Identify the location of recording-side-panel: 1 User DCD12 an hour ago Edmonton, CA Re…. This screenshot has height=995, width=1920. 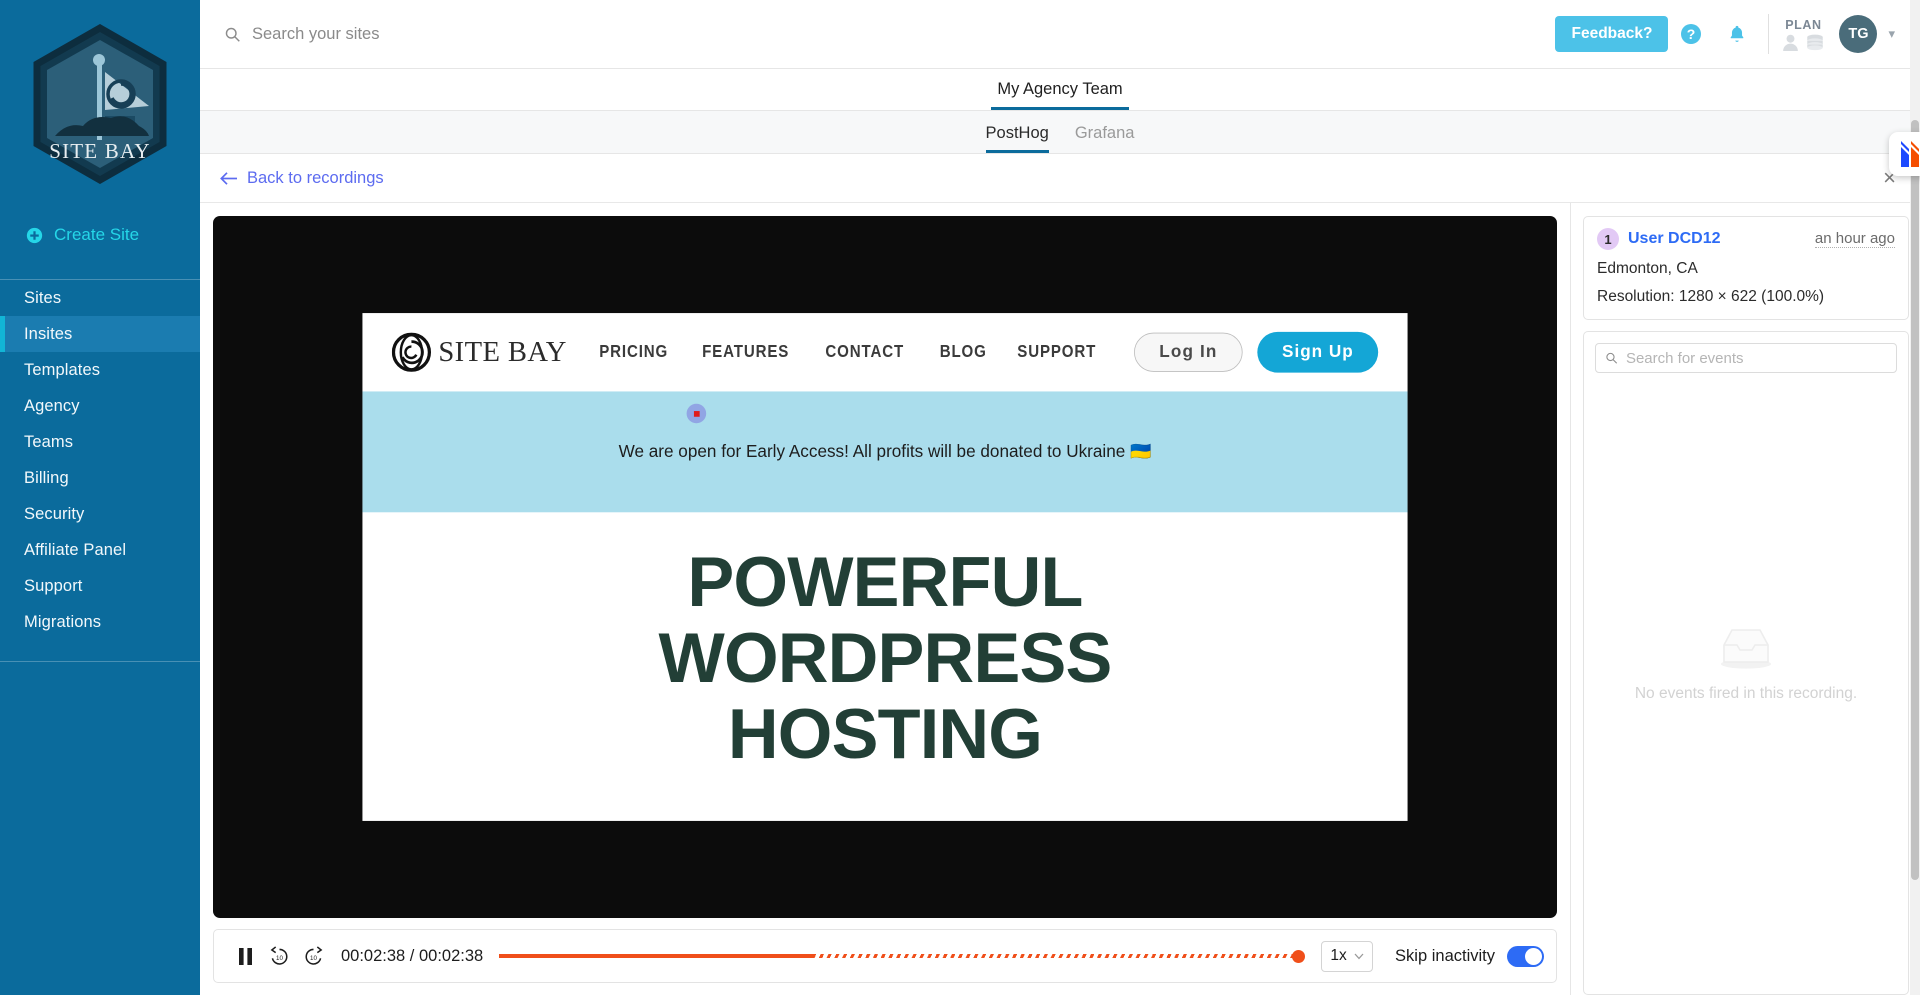
(1745, 599).